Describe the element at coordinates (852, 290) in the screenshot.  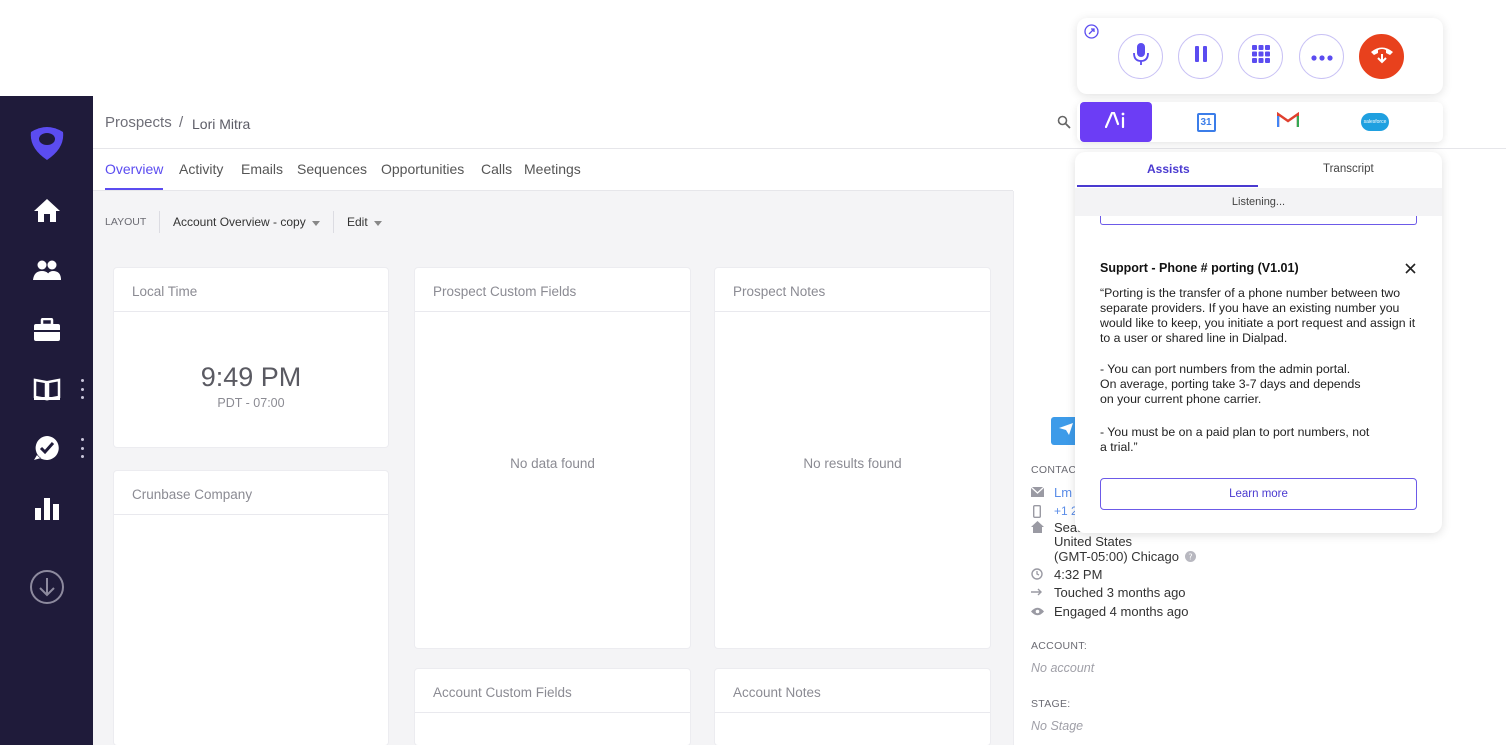
I see `card-title: Prospect Notes` at that location.